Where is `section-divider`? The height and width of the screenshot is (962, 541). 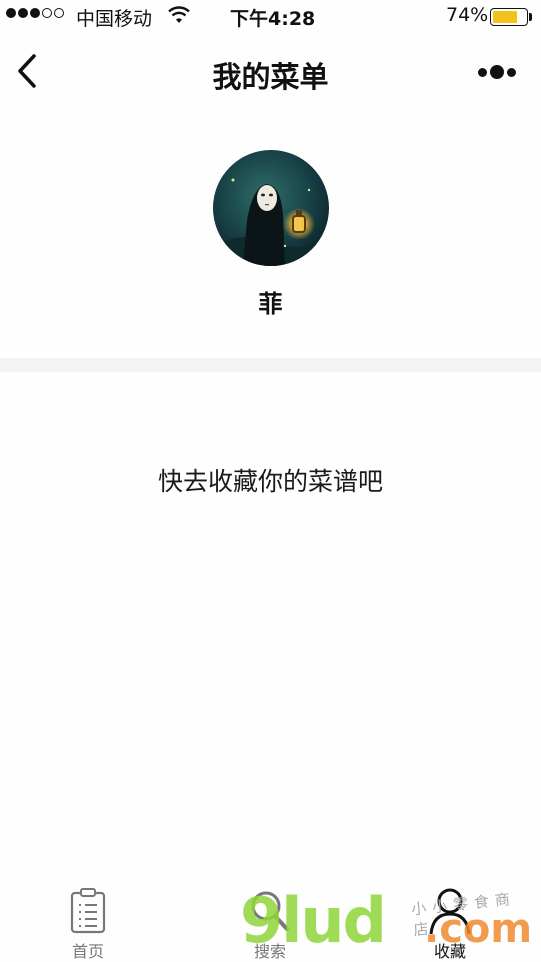 section-divider is located at coordinates (270, 365).